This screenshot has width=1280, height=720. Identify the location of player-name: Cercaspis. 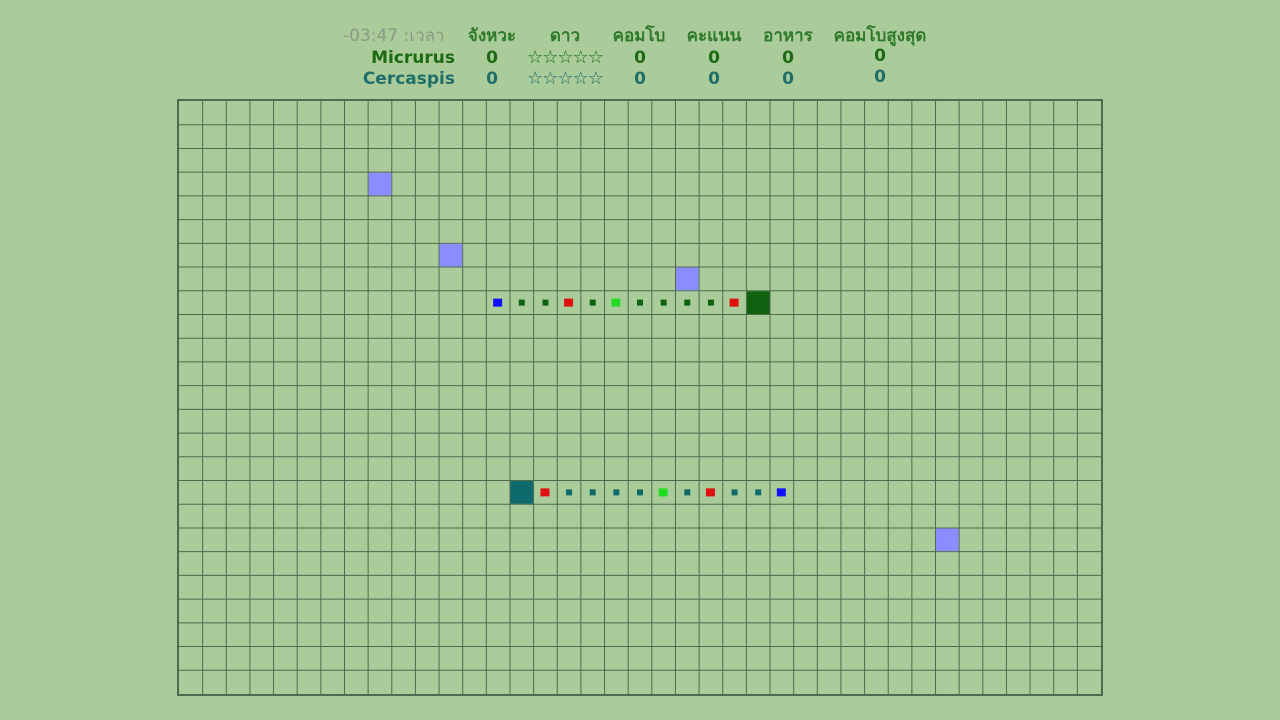
(408, 79).